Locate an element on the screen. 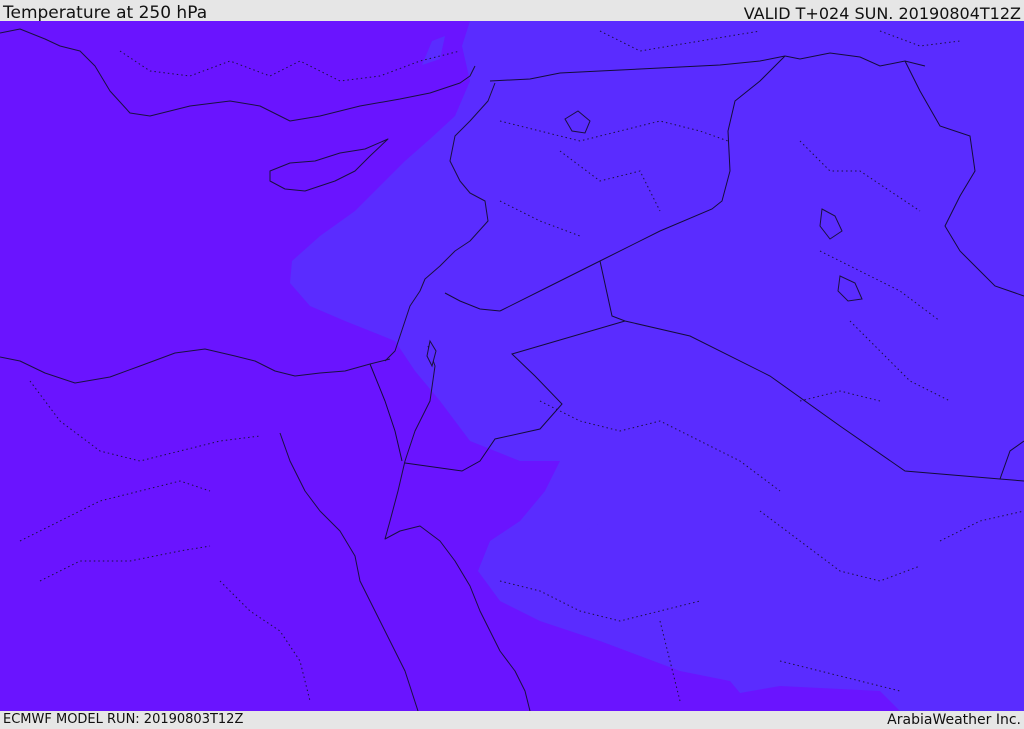 This screenshot has height=729, width=1024. map-title: Temperature at 250 hPa is located at coordinates (105, 13).